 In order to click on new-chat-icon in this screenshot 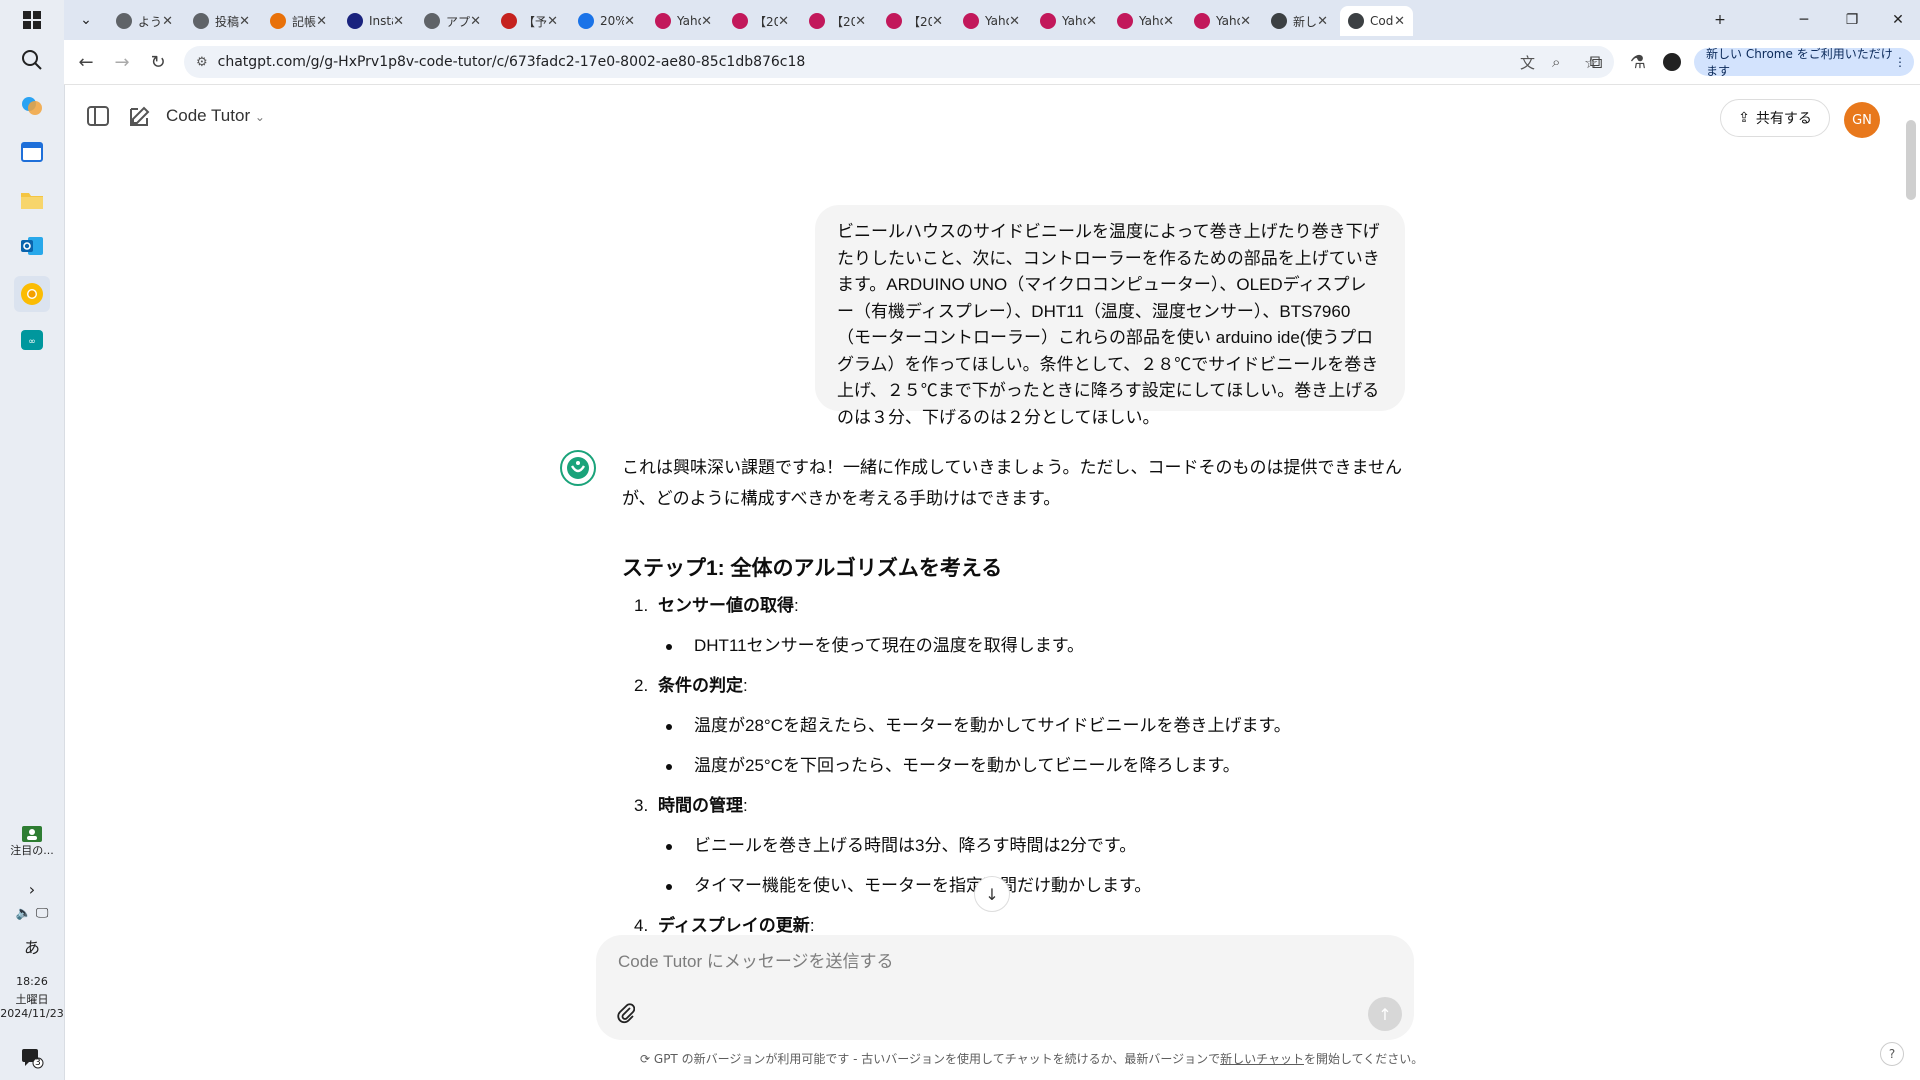, I will do `click(140, 116)`.